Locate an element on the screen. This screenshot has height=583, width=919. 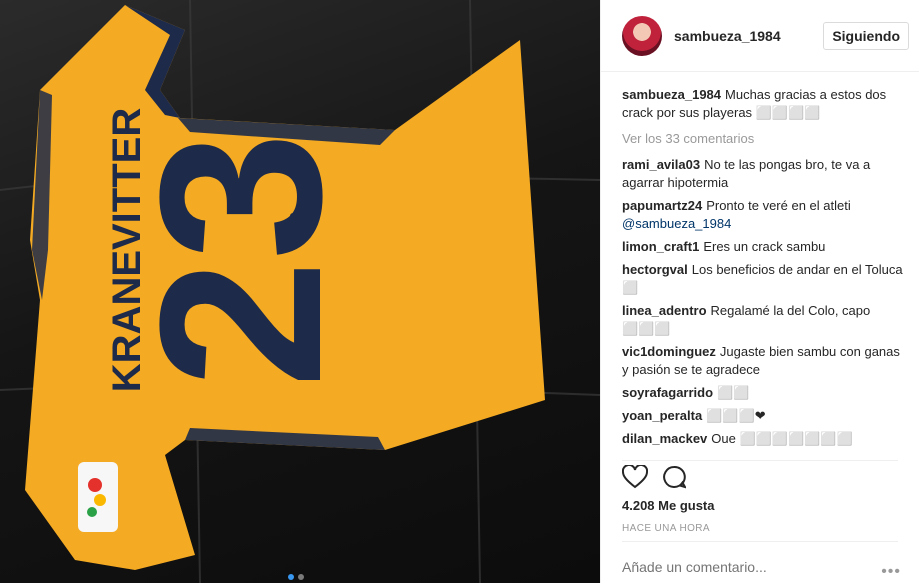
comment-item: dilan_mackev Oue ⬜⬜⬜⬜⬜⬜⬜ is located at coordinates (763, 439).